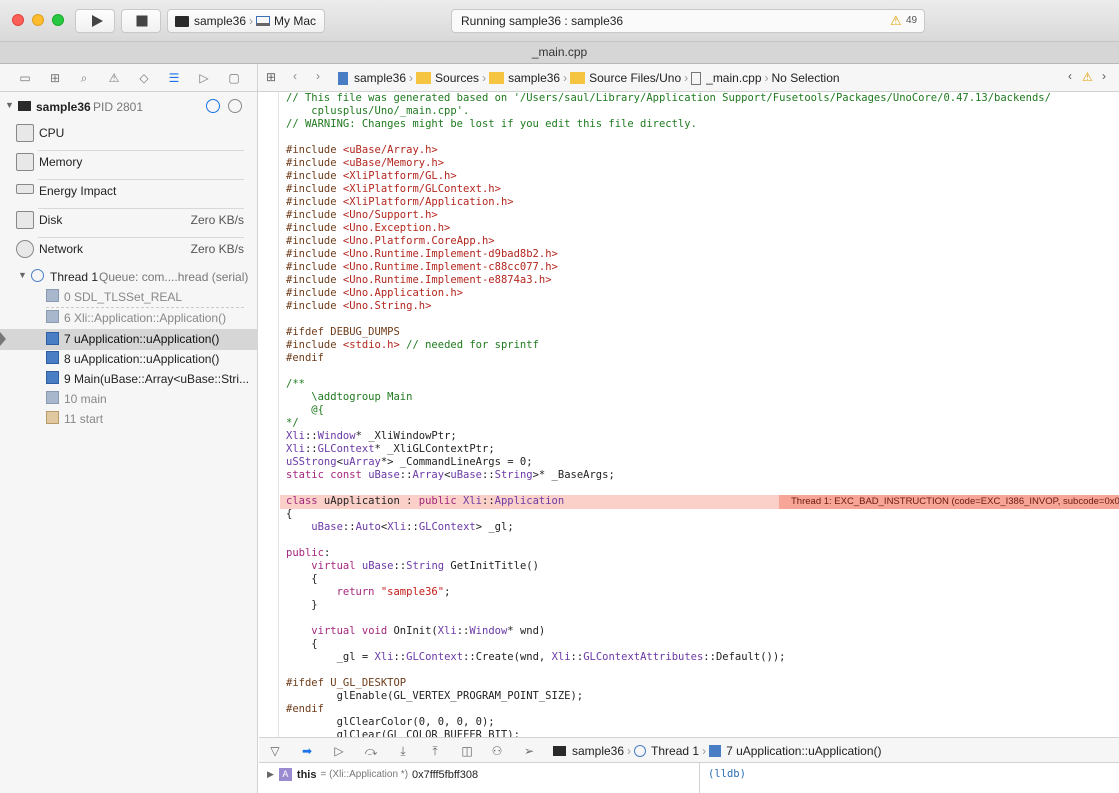 This screenshot has height=793, width=1119. What do you see at coordinates (263, 21) in the screenshot?
I see `laptop-icon` at bounding box center [263, 21].